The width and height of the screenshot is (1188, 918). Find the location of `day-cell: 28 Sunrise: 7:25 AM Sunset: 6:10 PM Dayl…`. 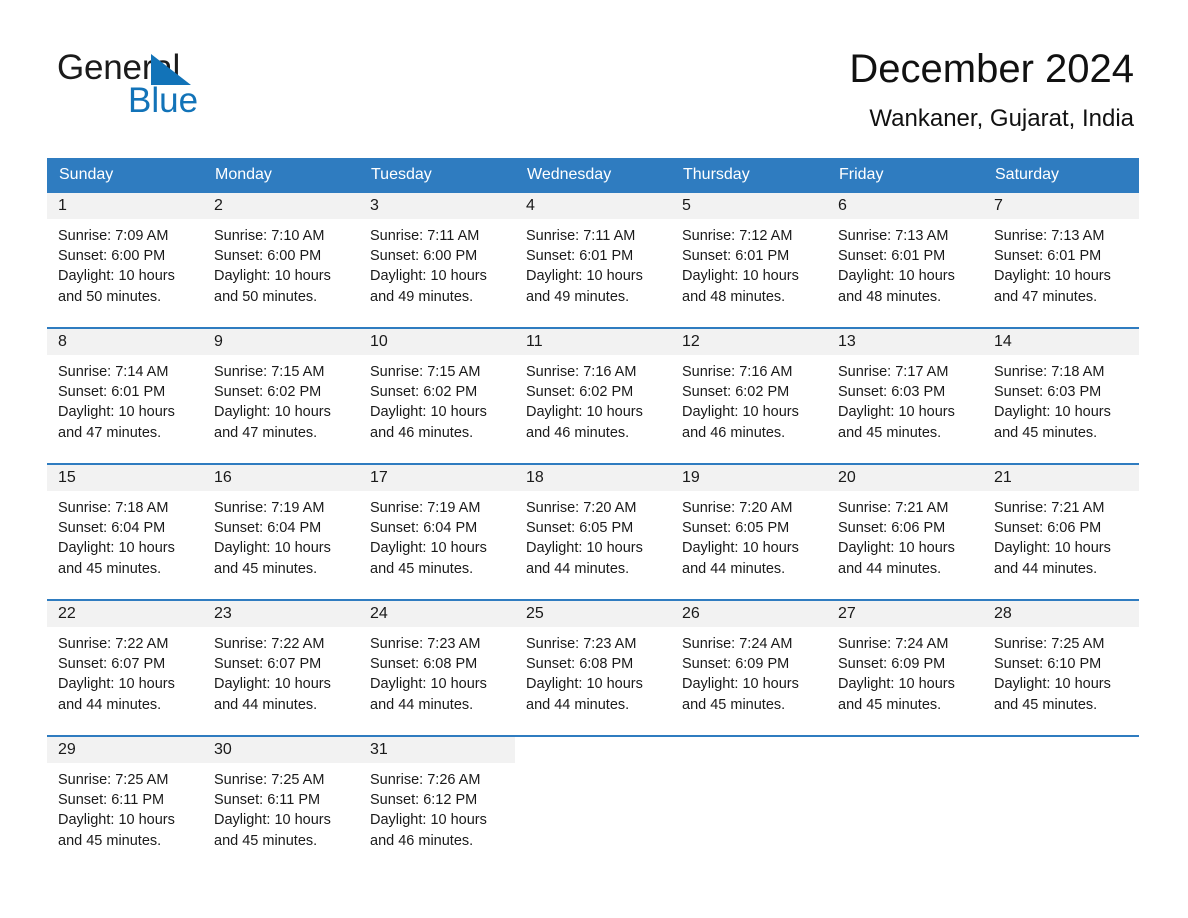

day-cell: 28 Sunrise: 7:25 AM Sunset: 6:10 PM Dayl… is located at coordinates (1061, 667).